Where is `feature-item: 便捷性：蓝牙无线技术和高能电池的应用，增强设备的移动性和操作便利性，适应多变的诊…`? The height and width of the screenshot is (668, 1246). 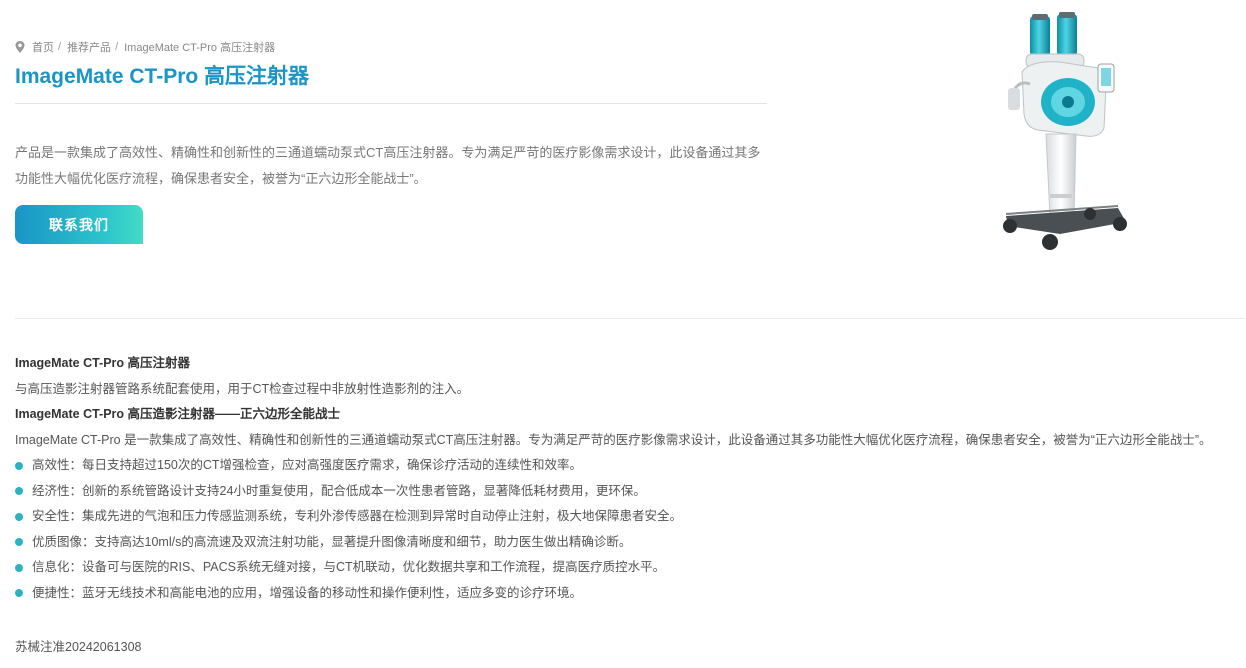 feature-item: 便捷性：蓝牙无线技术和高能电池的应用，增强设备的移动性和操作便利性，适应多变的诊… is located at coordinates (630, 594).